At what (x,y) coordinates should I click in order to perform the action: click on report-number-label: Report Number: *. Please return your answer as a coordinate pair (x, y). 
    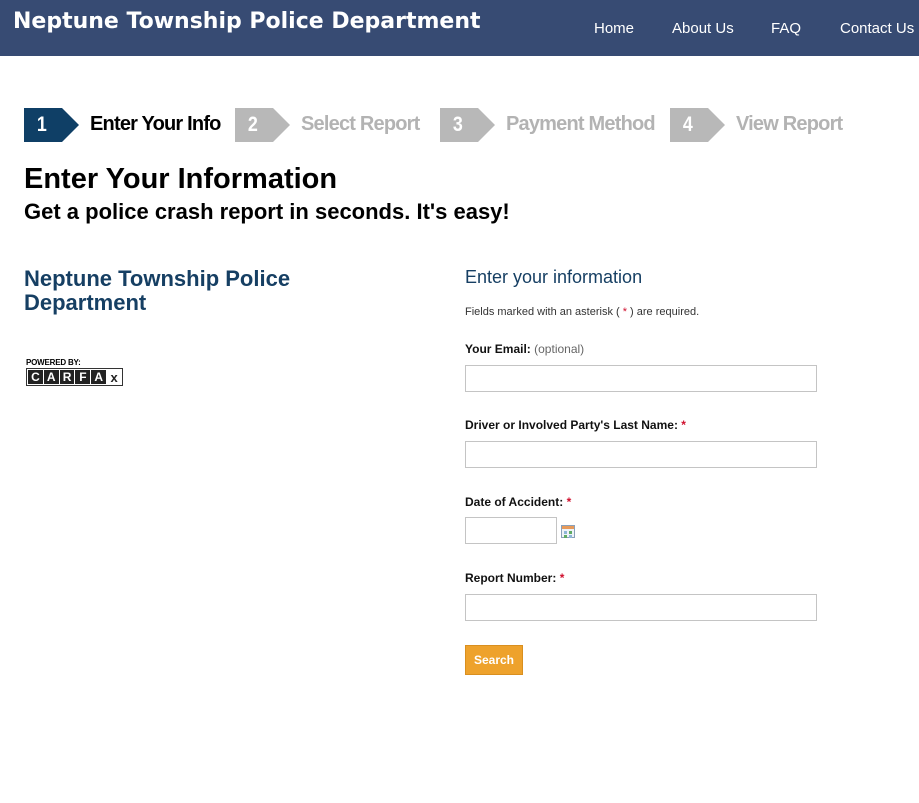
    Looking at the image, I should click on (514, 578).